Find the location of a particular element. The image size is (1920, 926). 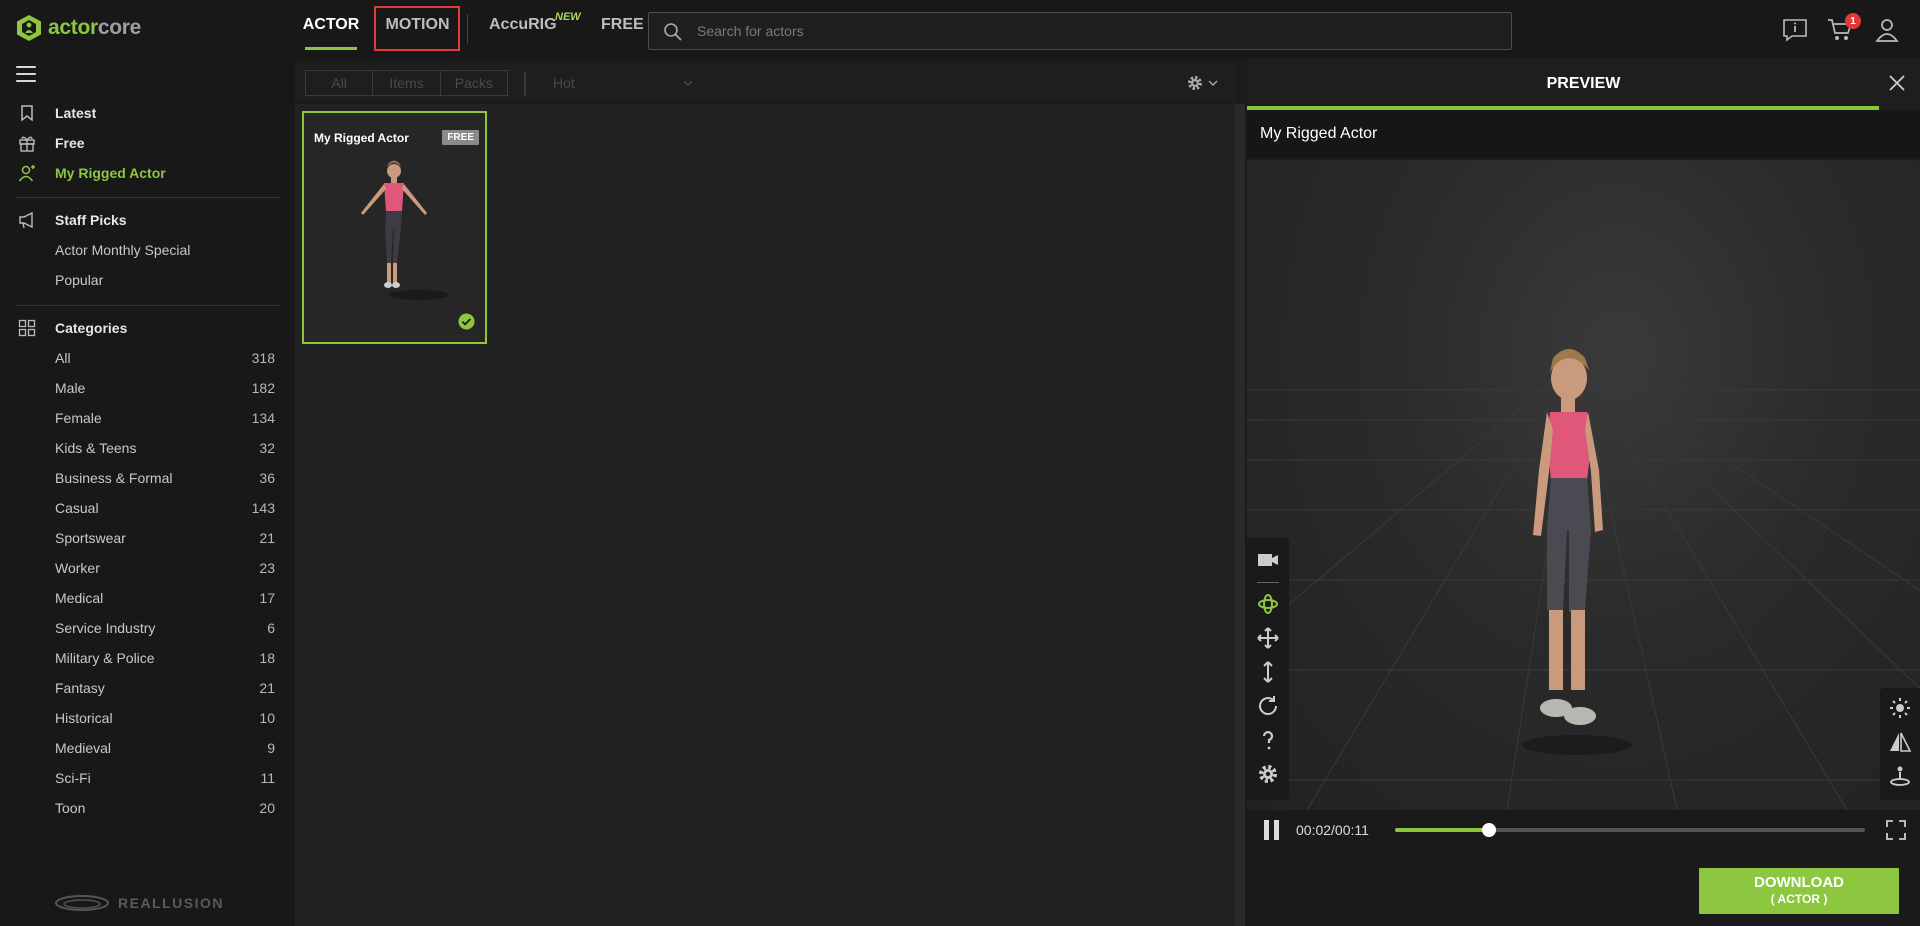

sidebar-item-categories: Categories is located at coordinates (147, 328).